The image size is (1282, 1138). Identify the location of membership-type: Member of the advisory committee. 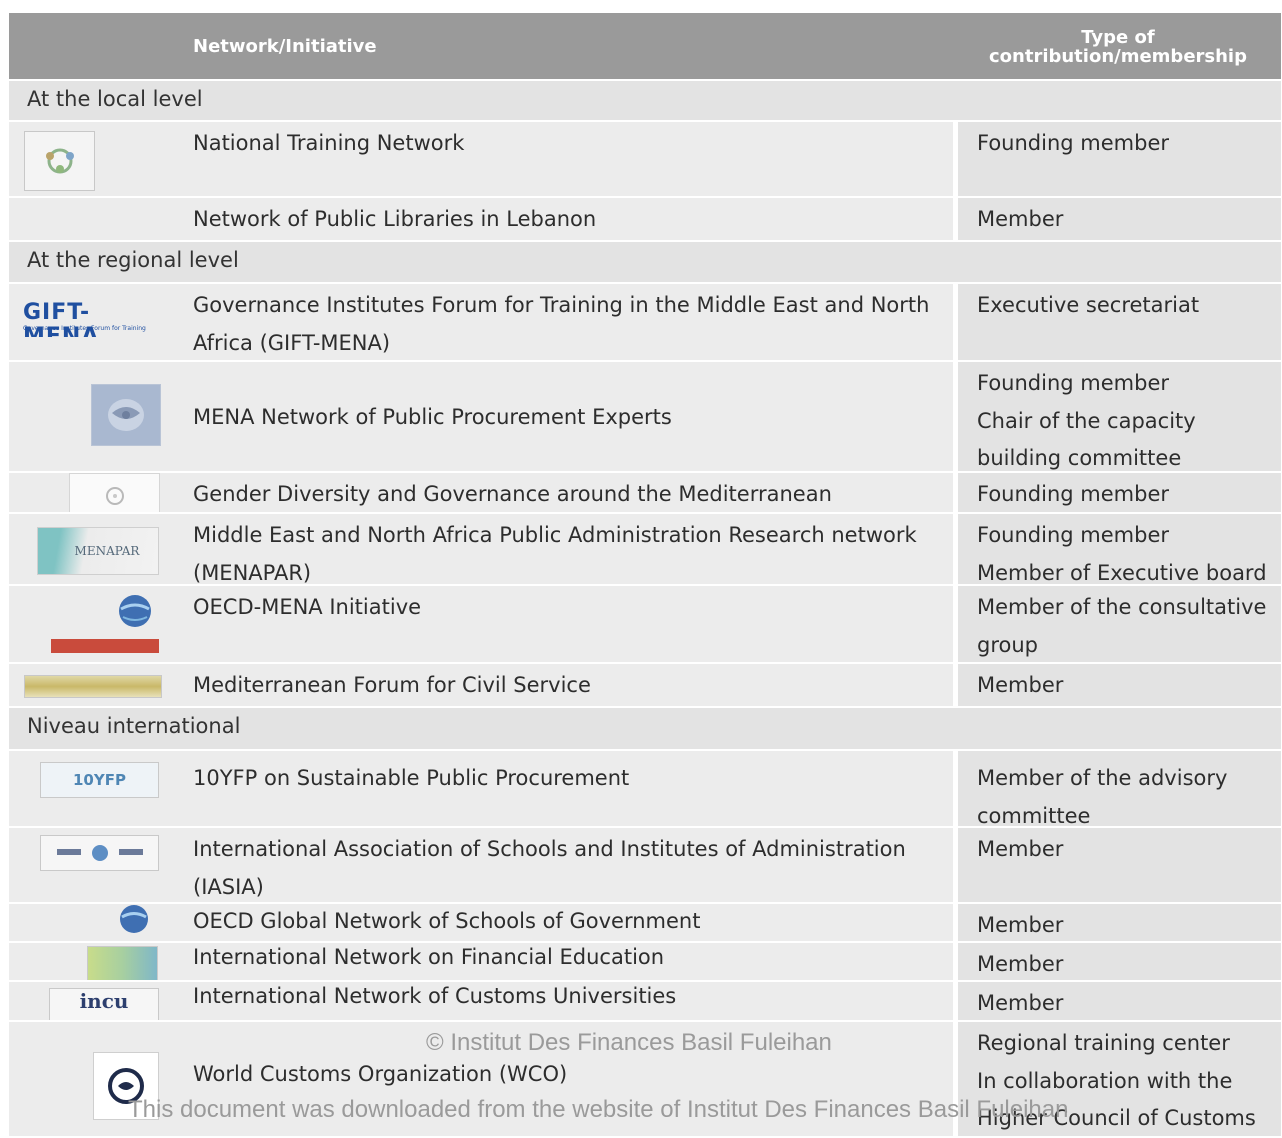
(1117, 789).